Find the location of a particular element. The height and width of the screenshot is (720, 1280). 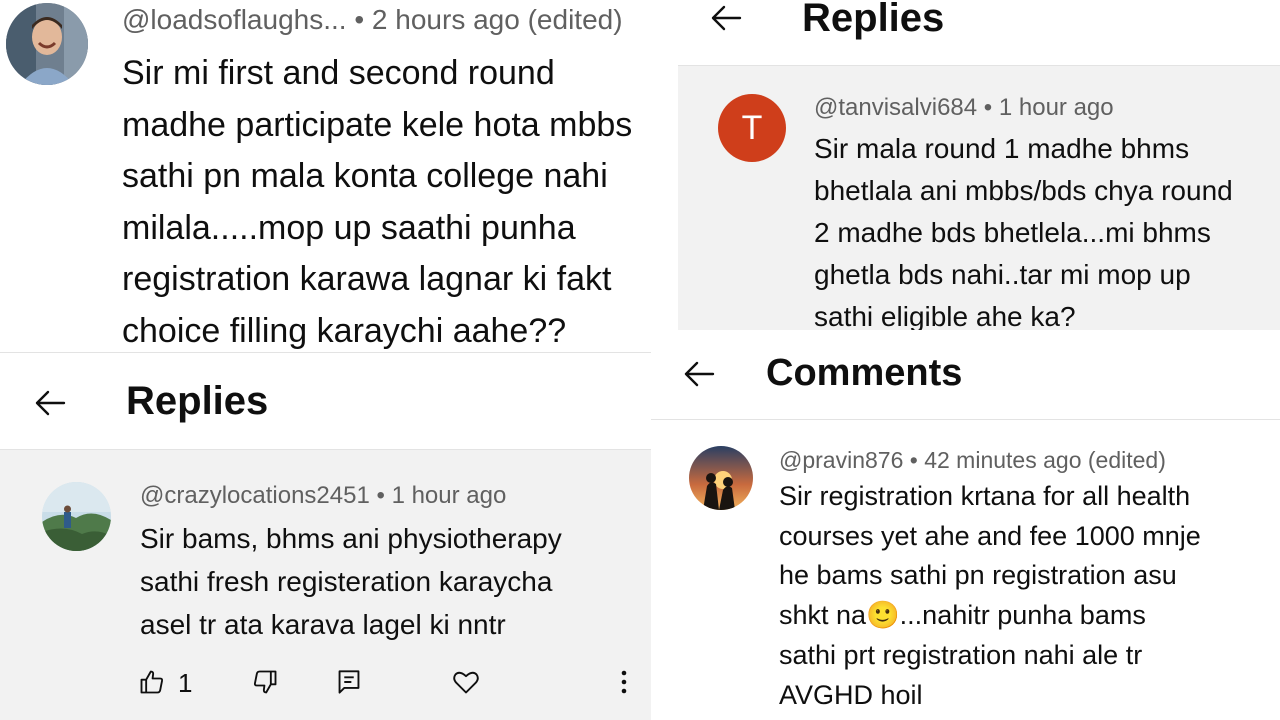

avatar-letter: T is located at coordinates (752, 127).